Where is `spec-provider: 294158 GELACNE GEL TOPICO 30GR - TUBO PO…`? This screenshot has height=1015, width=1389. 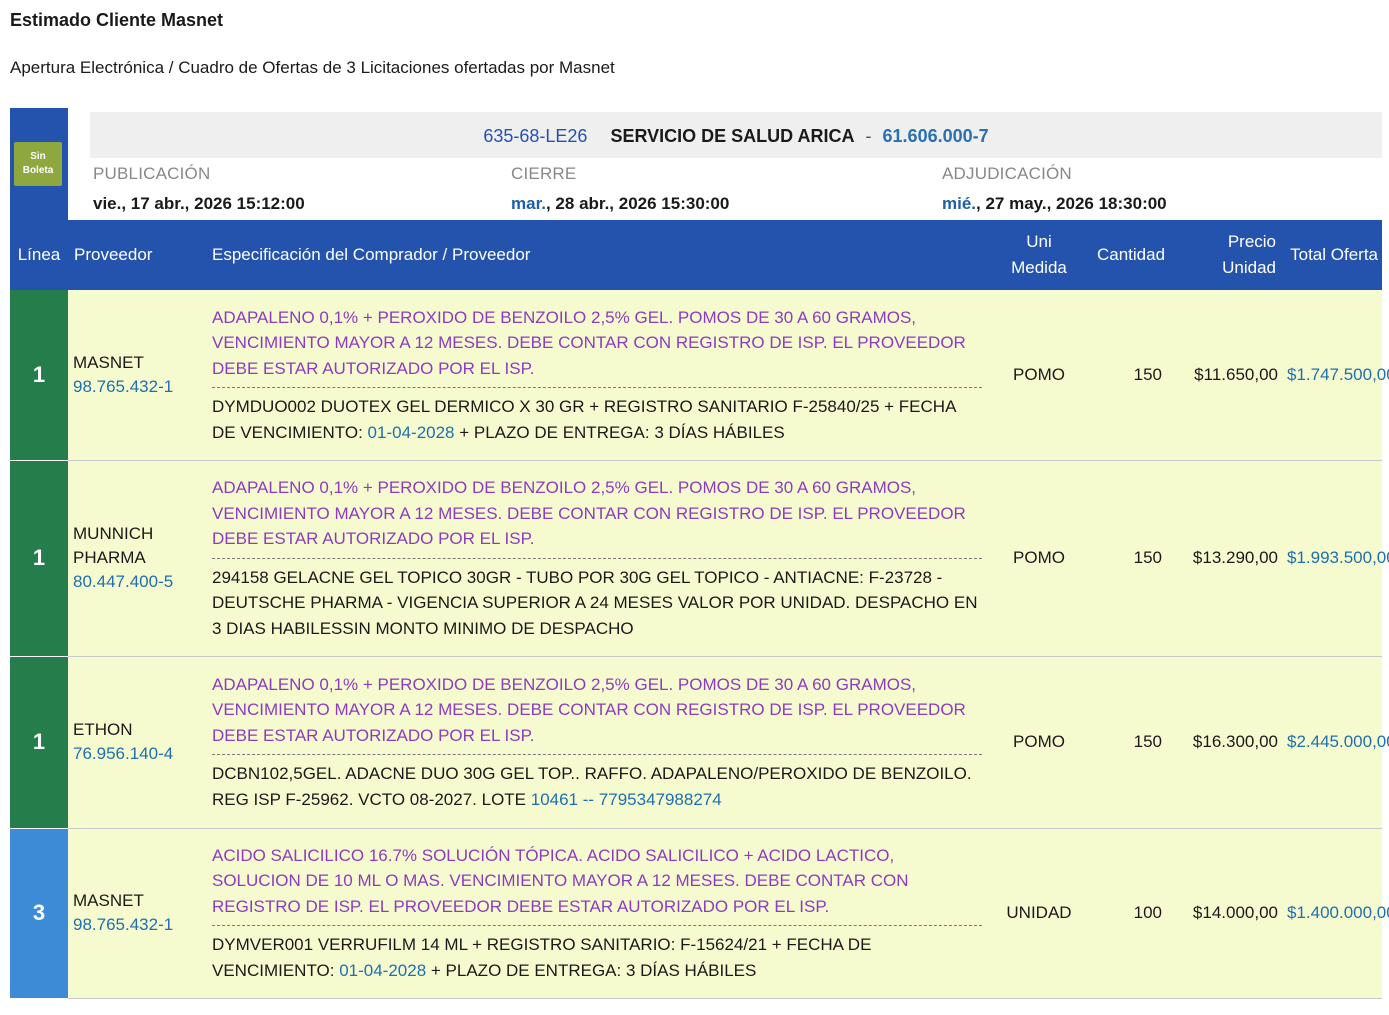 spec-provider: 294158 GELACNE GEL TOPICO 30GR - TUBO PO… is located at coordinates (597, 600).